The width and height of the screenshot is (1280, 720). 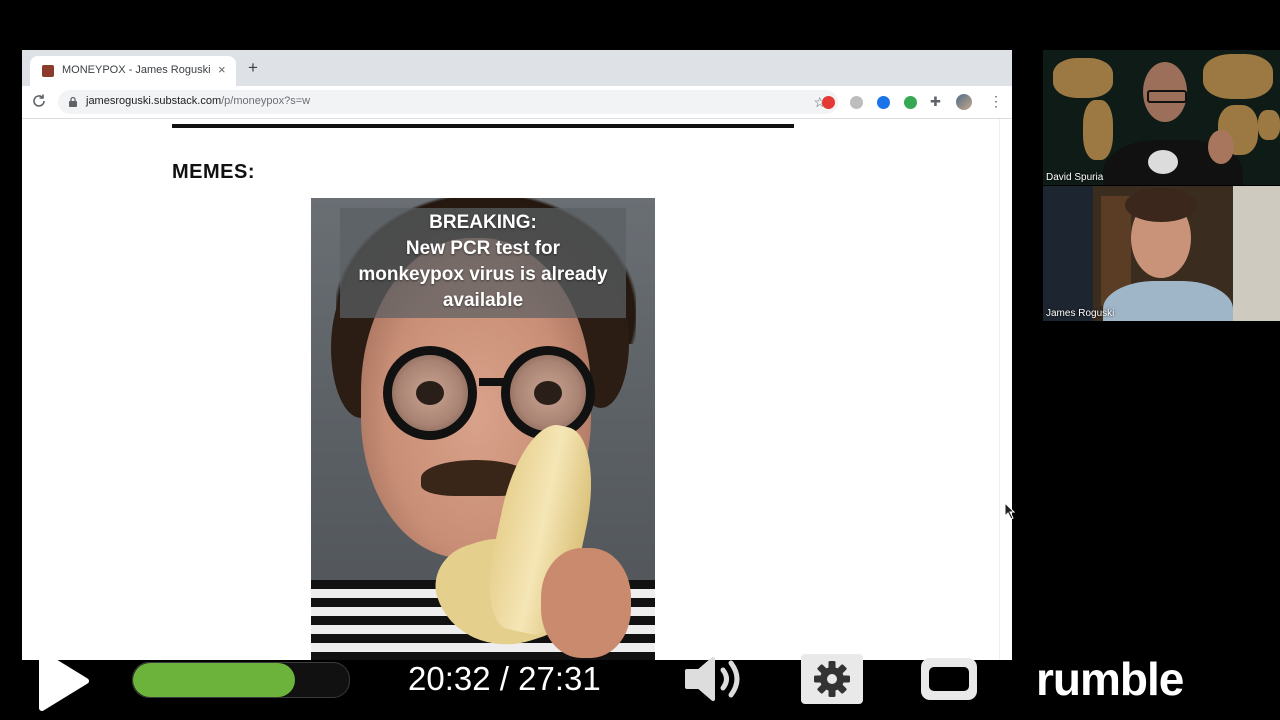 I want to click on shirt-graphic, so click(x=1163, y=162).